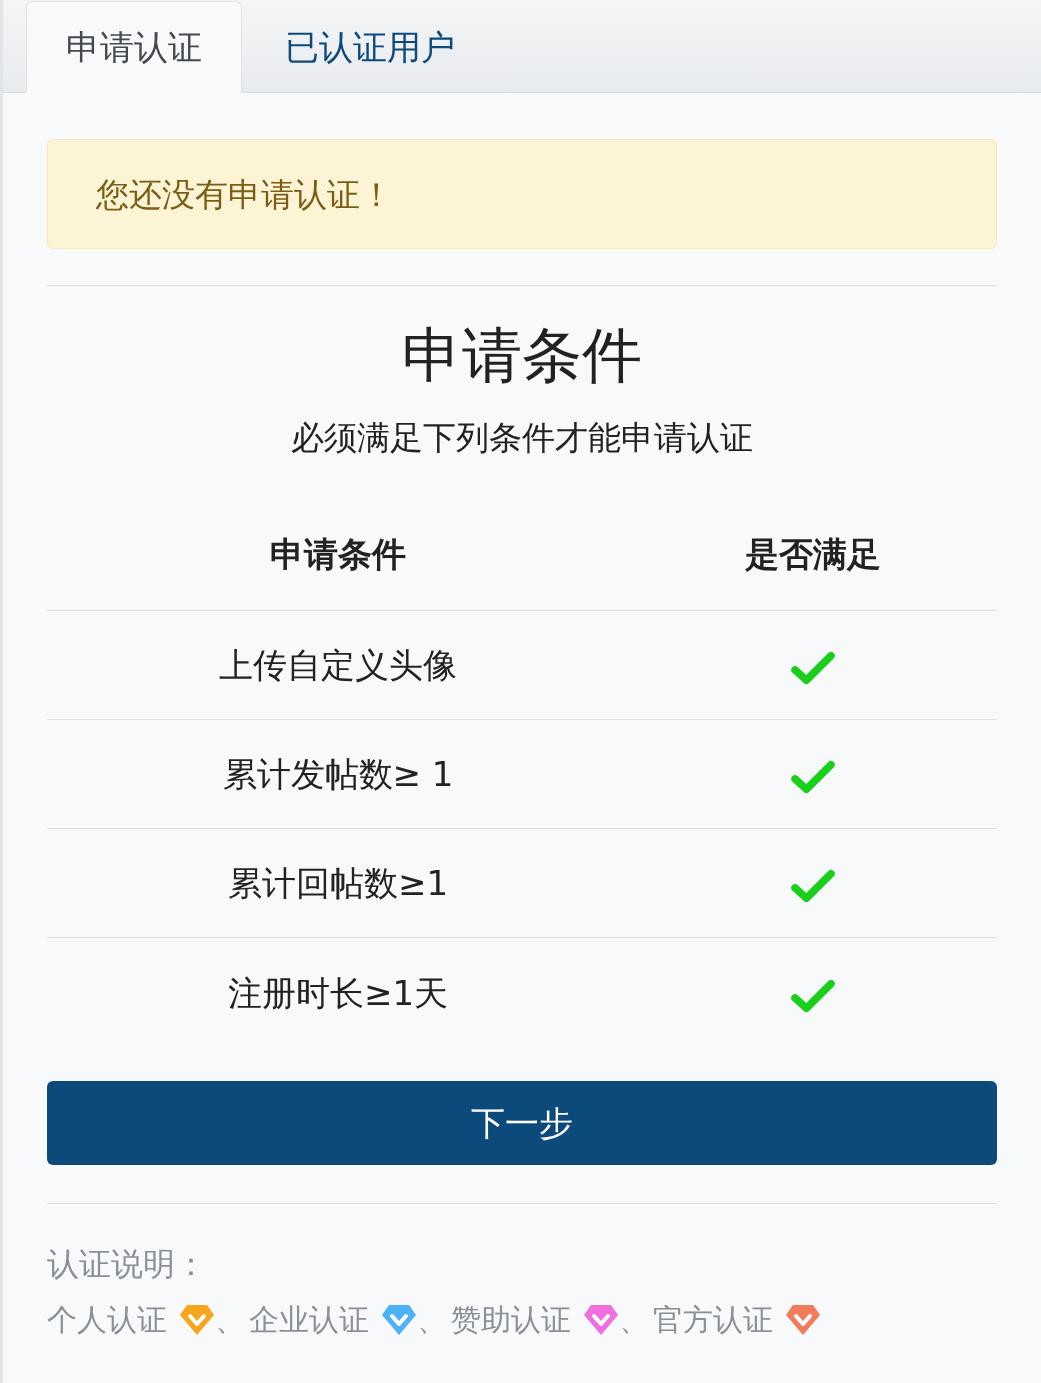 This screenshot has width=1041, height=1383. Describe the element at coordinates (107, 1320) in the screenshot. I see `badge-label: 个人认证` at that location.